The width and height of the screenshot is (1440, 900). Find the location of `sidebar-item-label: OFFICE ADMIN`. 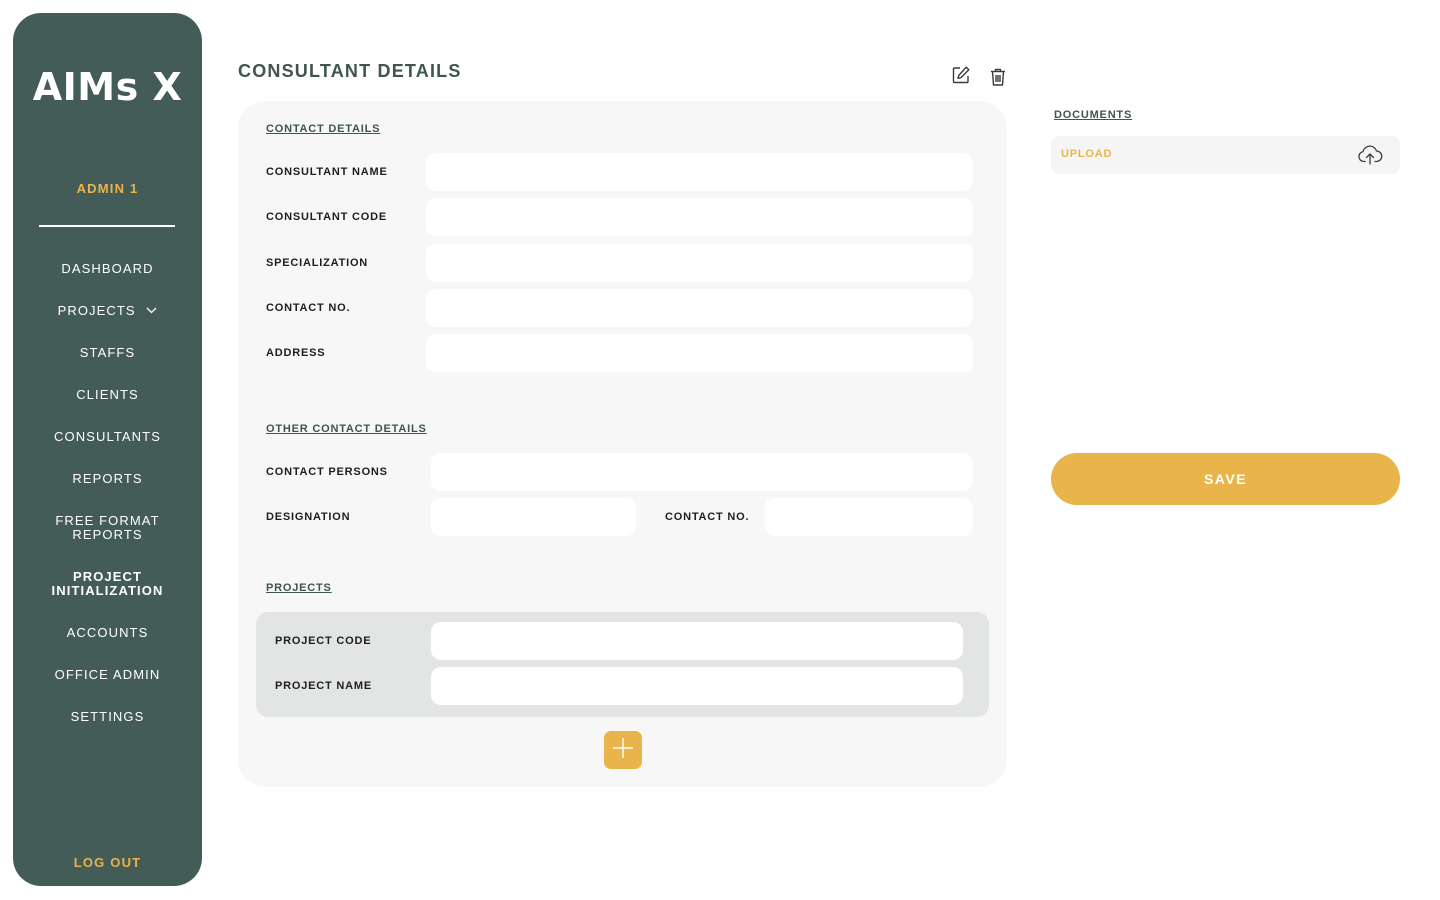

sidebar-item-label: OFFICE ADMIN is located at coordinates (108, 674).